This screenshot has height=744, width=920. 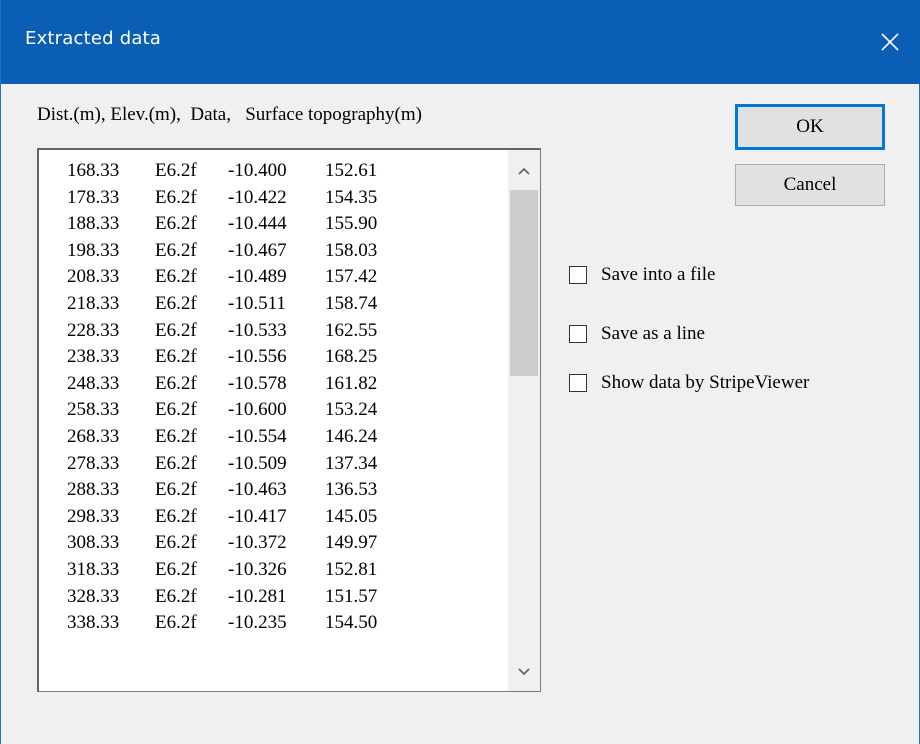 I want to click on cell: 136.53, so click(x=351, y=490).